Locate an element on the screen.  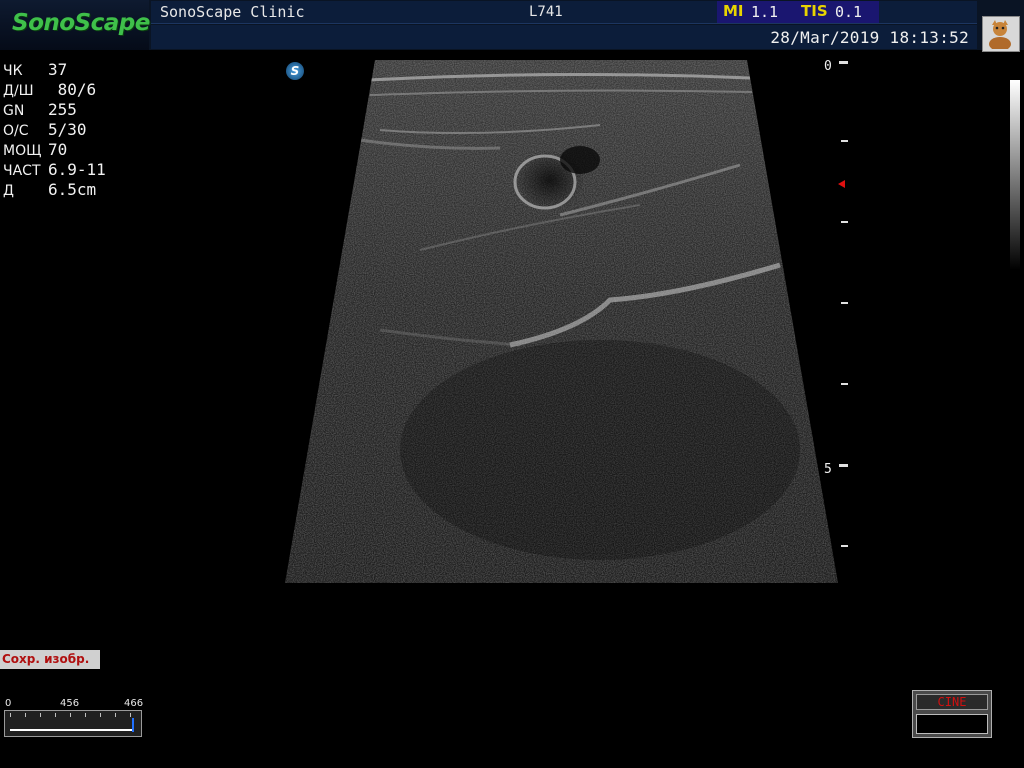
param-power: МОЩ 70 is located at coordinates (35, 149).